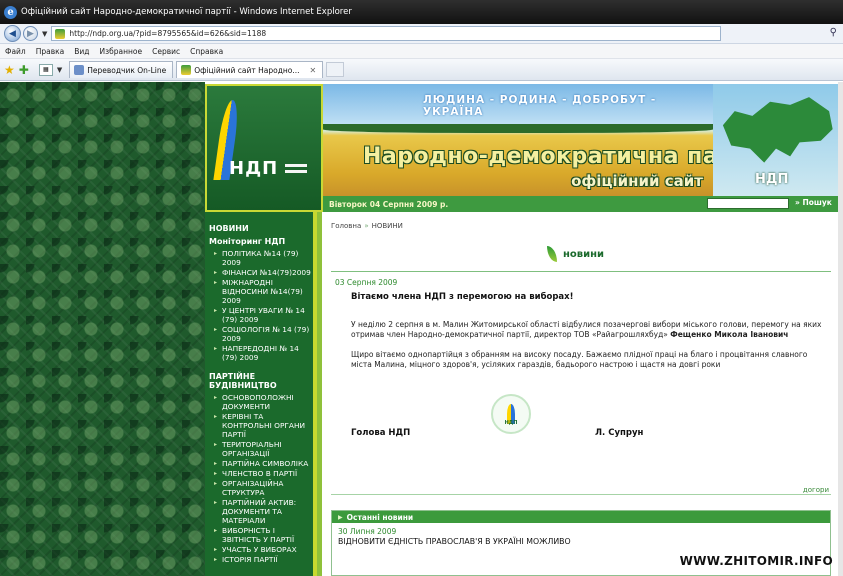  I want to click on sidebar-party-building-heading: ПАРТІЙНЕ БУДІВНИЦТВО, so click(261, 381).